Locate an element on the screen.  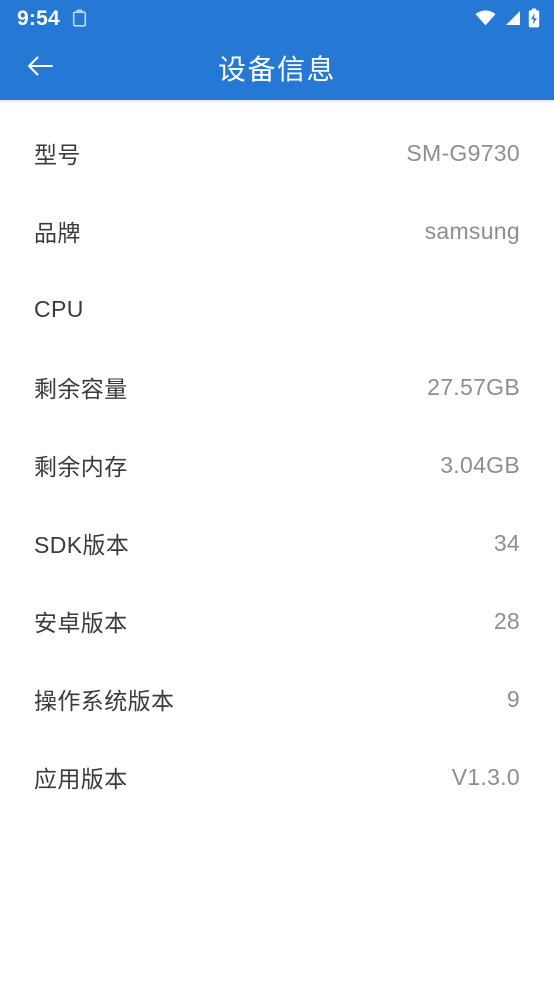
info-label: 型号 is located at coordinates (57, 155).